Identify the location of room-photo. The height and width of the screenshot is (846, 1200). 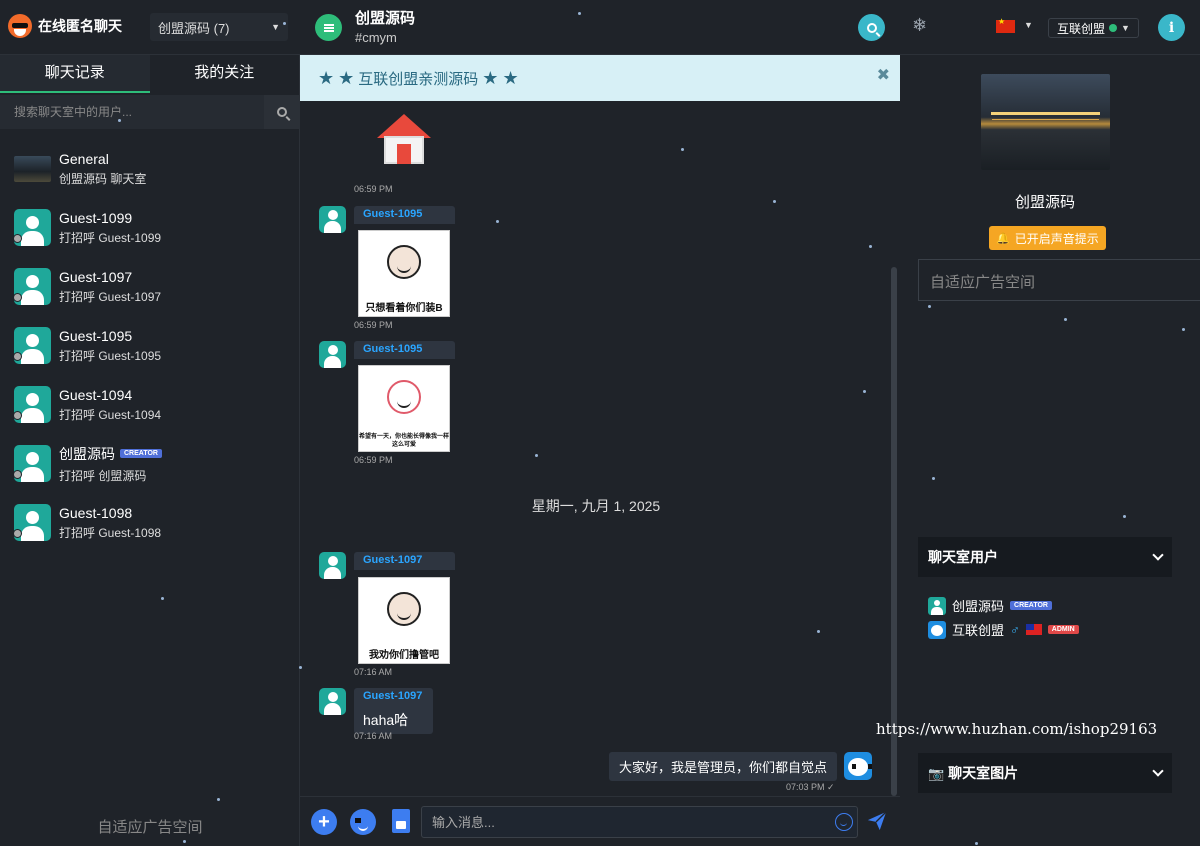
(1045, 122).